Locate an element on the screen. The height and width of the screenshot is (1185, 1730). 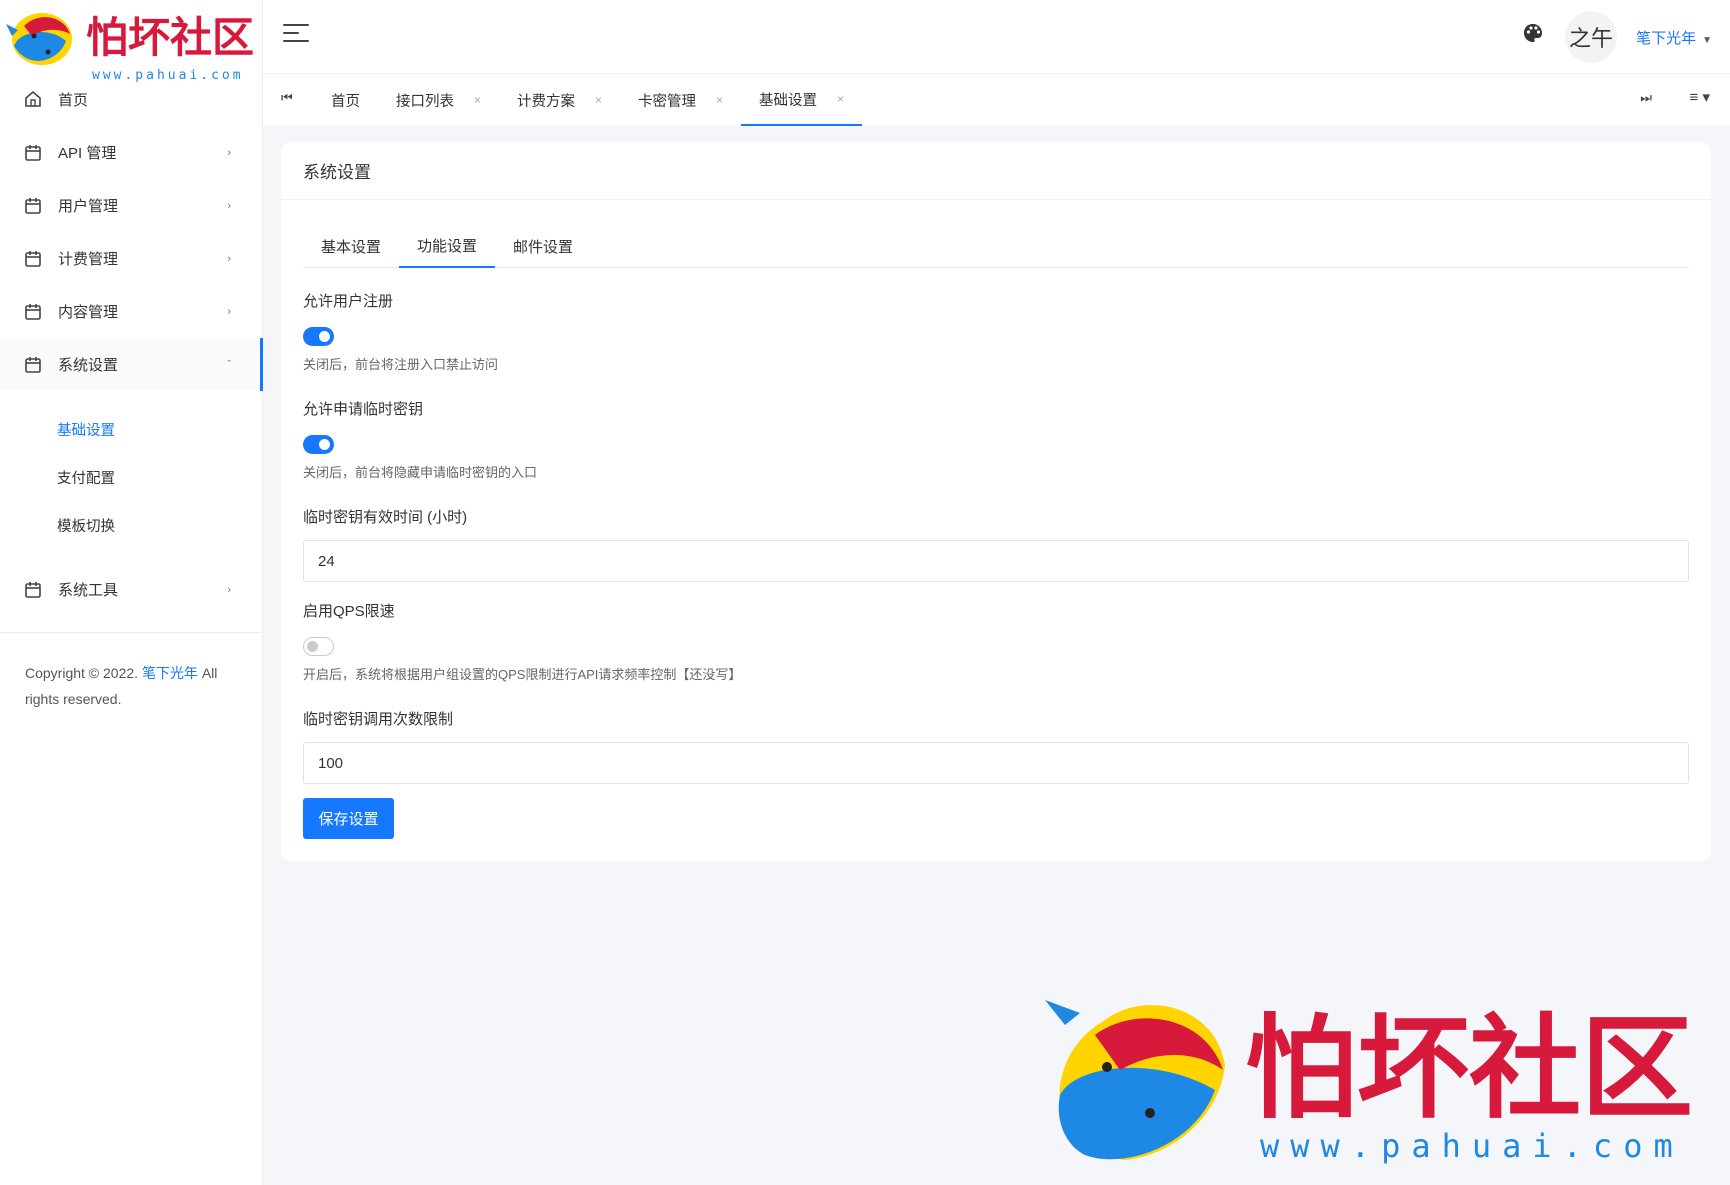
sidebar-item-api: API 管理 › is located at coordinates (131, 152).